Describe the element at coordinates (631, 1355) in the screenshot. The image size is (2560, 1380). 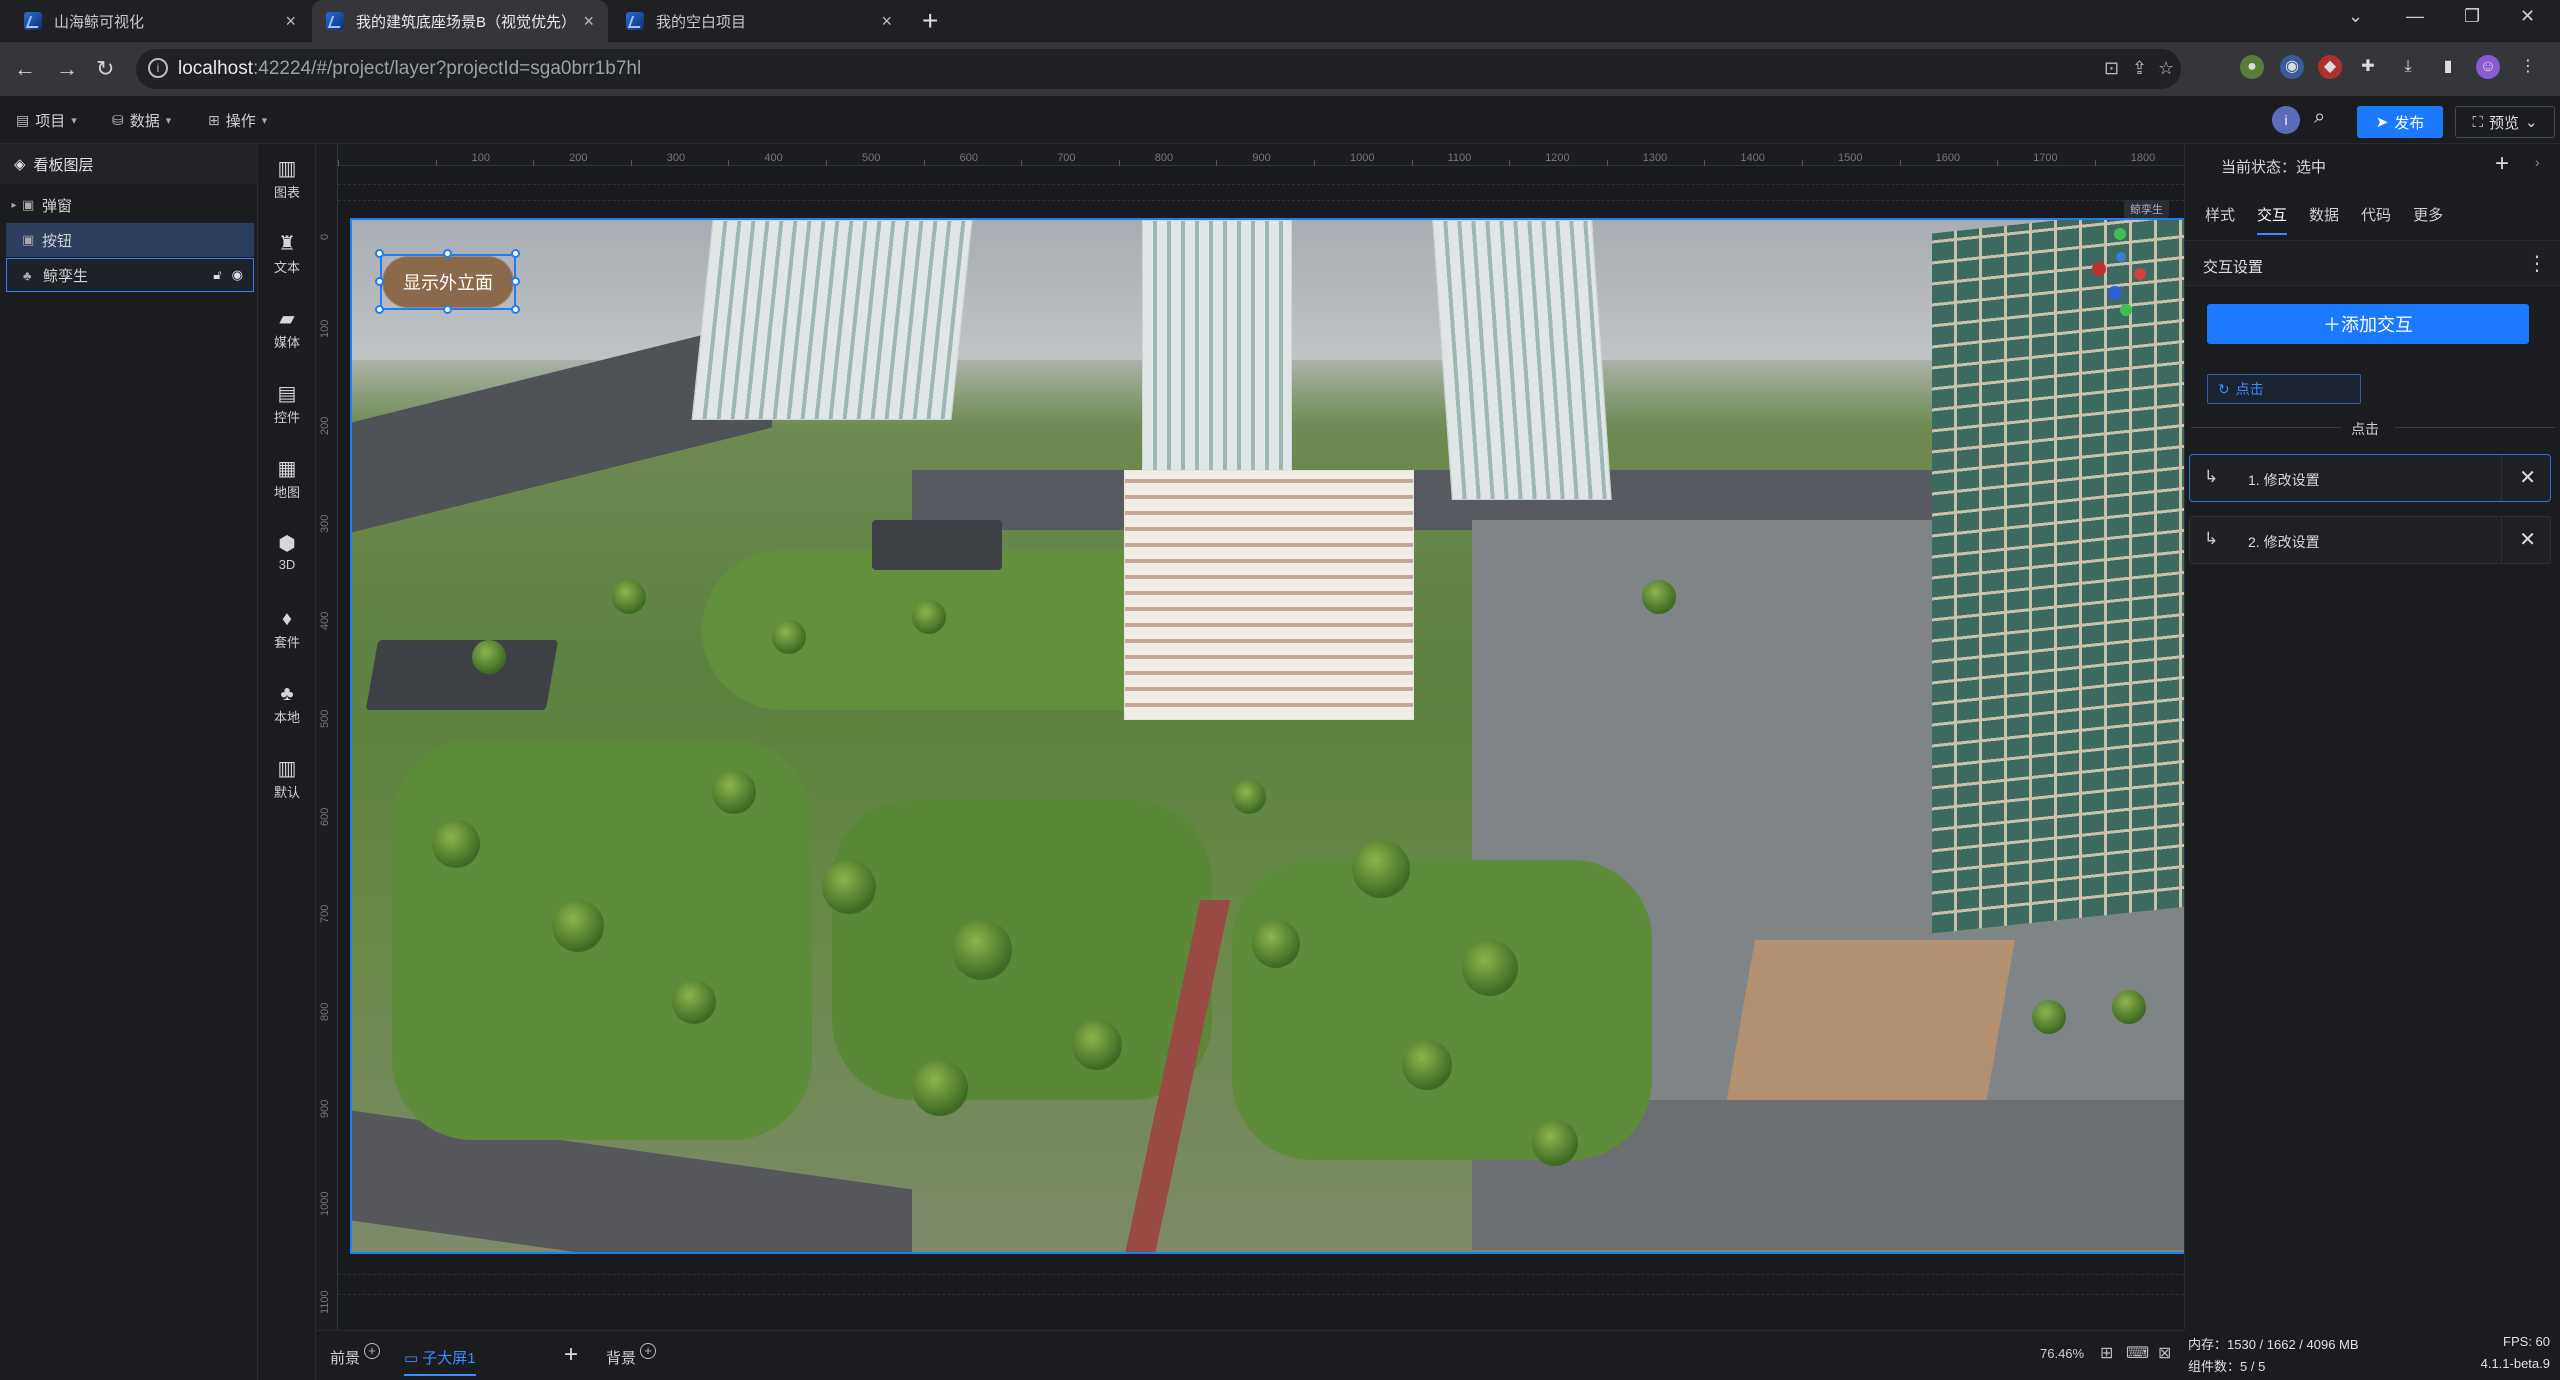
I see `background-tab: 背景 +` at that location.